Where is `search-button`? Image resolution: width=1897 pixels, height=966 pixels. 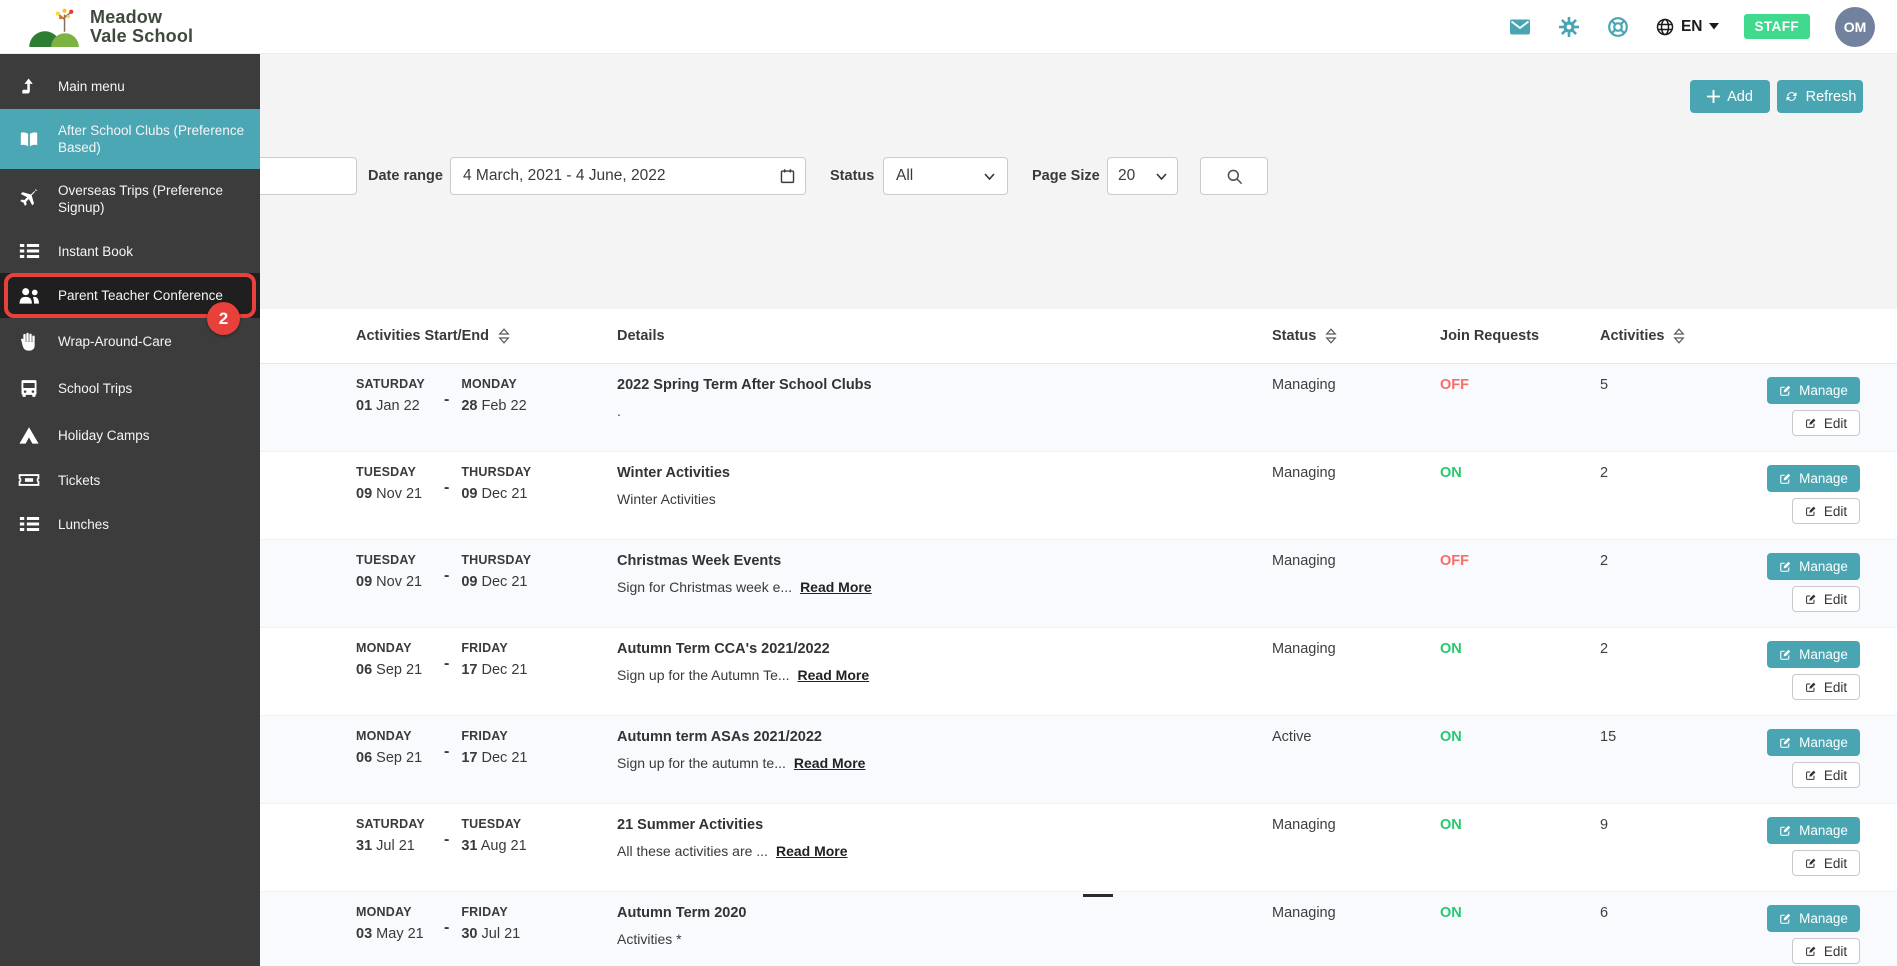 search-button is located at coordinates (1234, 176).